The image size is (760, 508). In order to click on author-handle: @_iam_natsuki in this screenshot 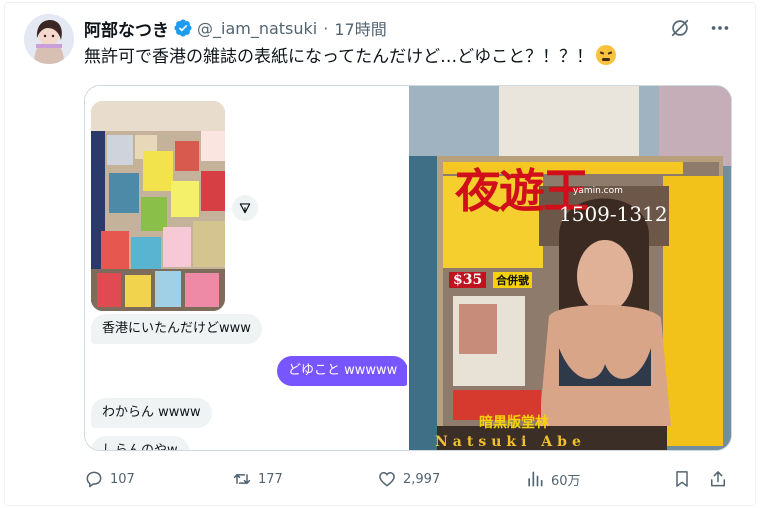, I will do `click(257, 28)`.